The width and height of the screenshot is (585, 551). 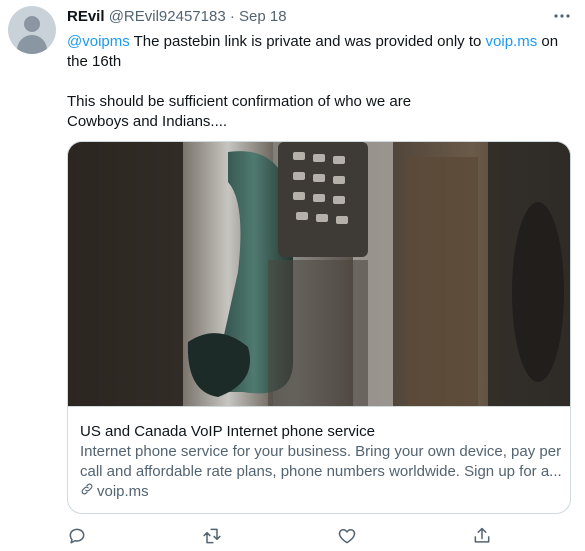 I want to click on tweet-header: REvil @REvil92457183 · Sep 18, so click(x=177, y=17).